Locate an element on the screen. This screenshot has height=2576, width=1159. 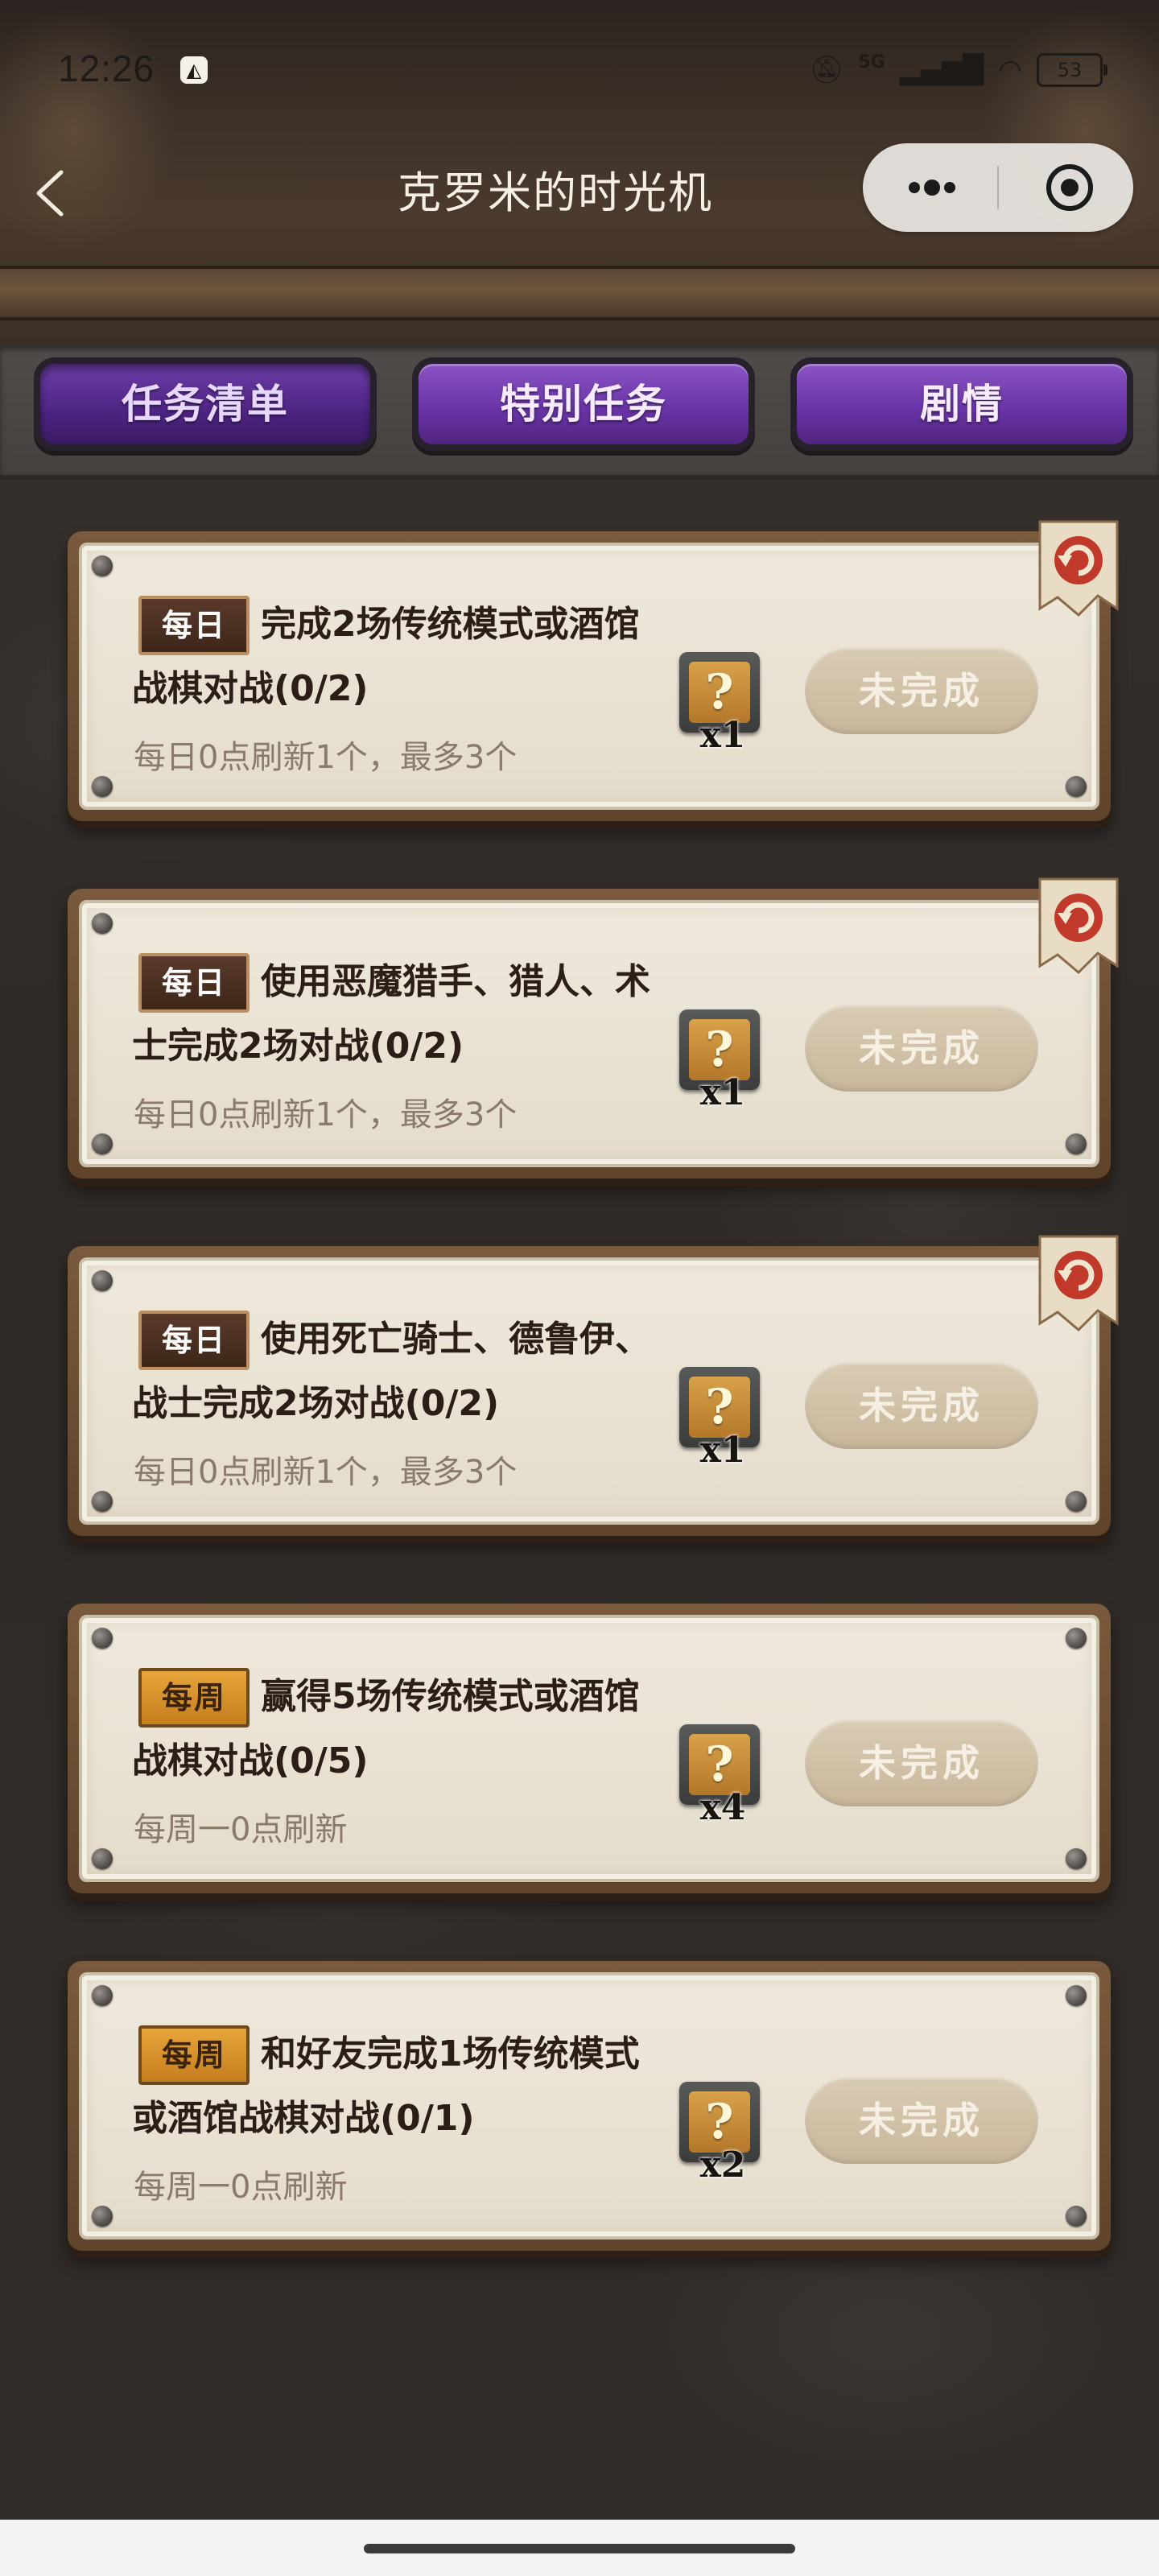
more-dots-icon is located at coordinates (932, 188).